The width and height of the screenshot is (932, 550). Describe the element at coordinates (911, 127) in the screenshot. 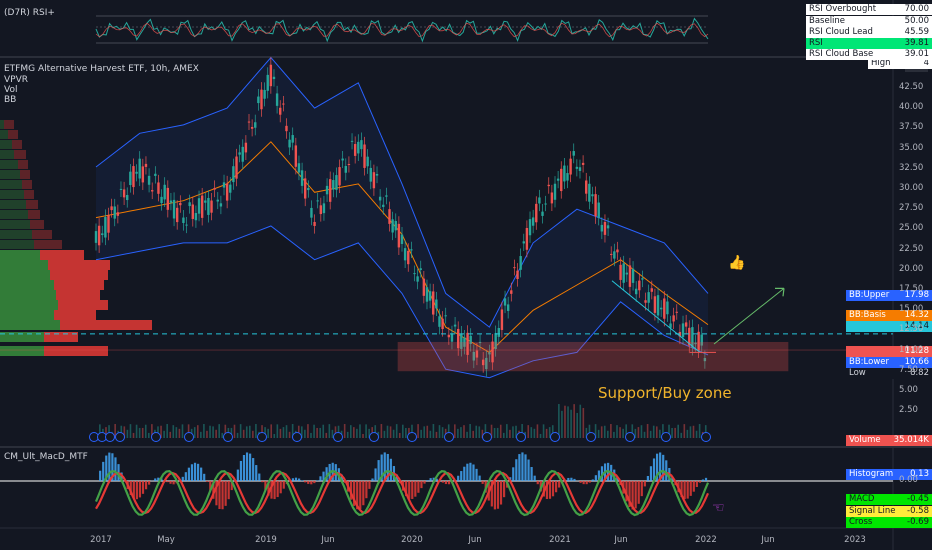

I see `price-tick: 37.50` at that location.